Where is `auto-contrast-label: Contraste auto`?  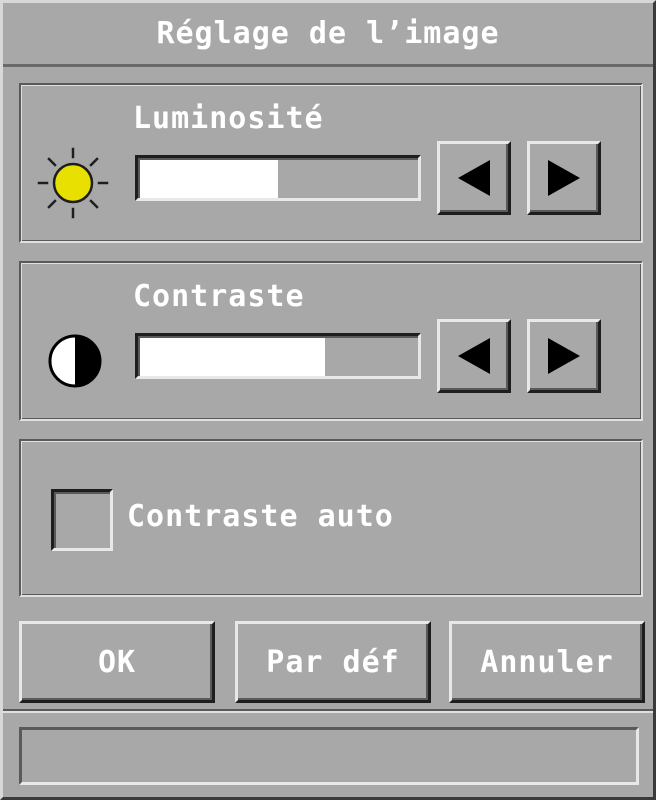 auto-contrast-label: Contraste auto is located at coordinates (260, 516).